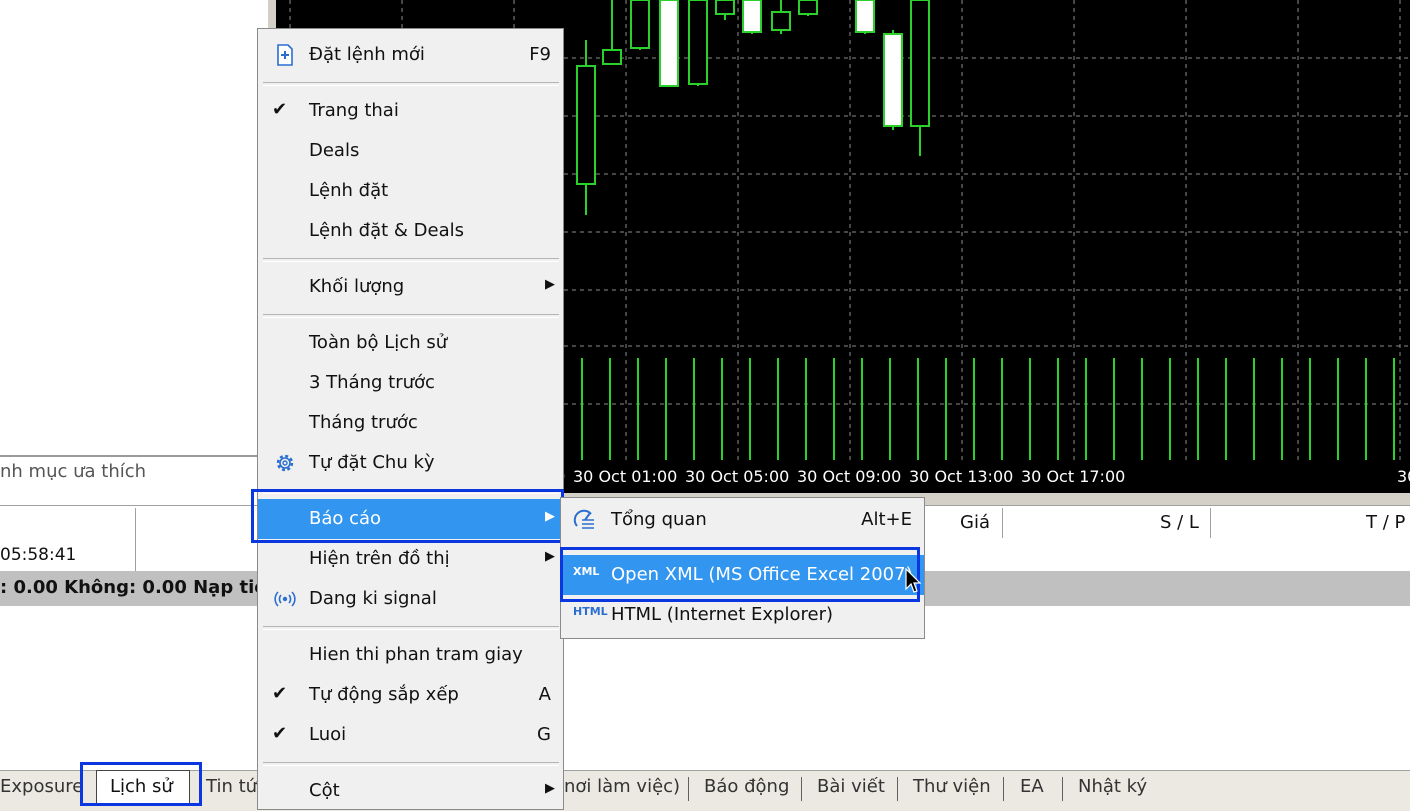  Describe the element at coordinates (367, 54) in the screenshot. I see `menu-label: Đặt lệnh mới` at that location.